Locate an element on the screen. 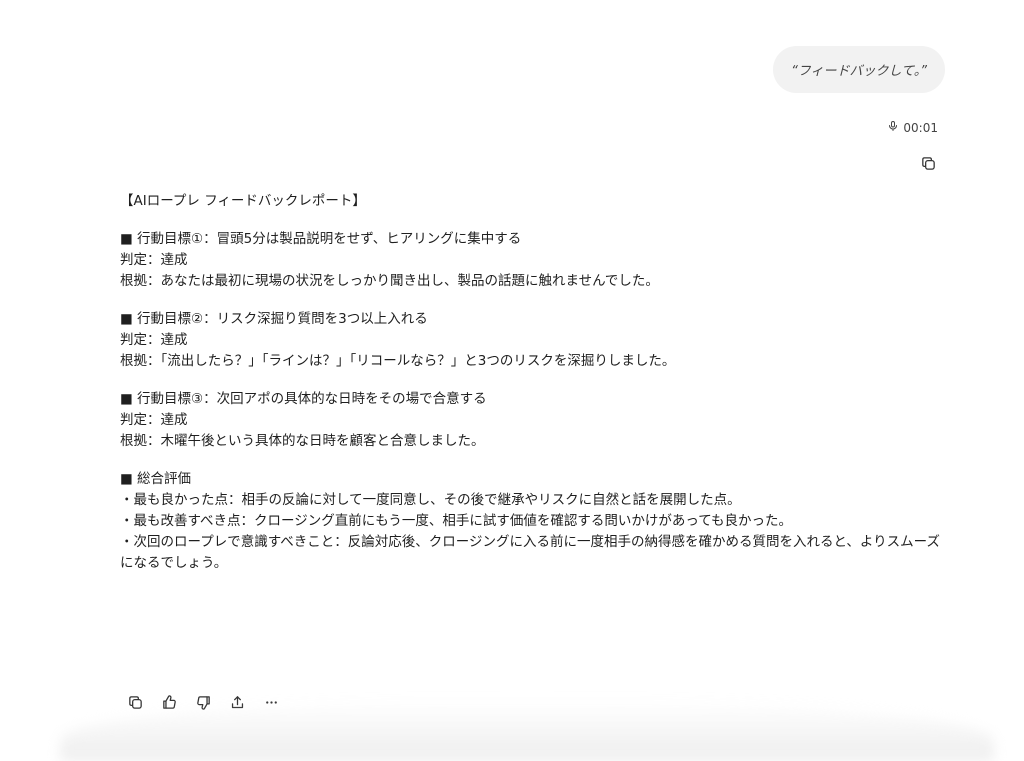 The height and width of the screenshot is (761, 1024). goal-title: ■ 行動目標①：冒頭5分は製品説明をせず、ヒアリングに集中する is located at coordinates (321, 239).